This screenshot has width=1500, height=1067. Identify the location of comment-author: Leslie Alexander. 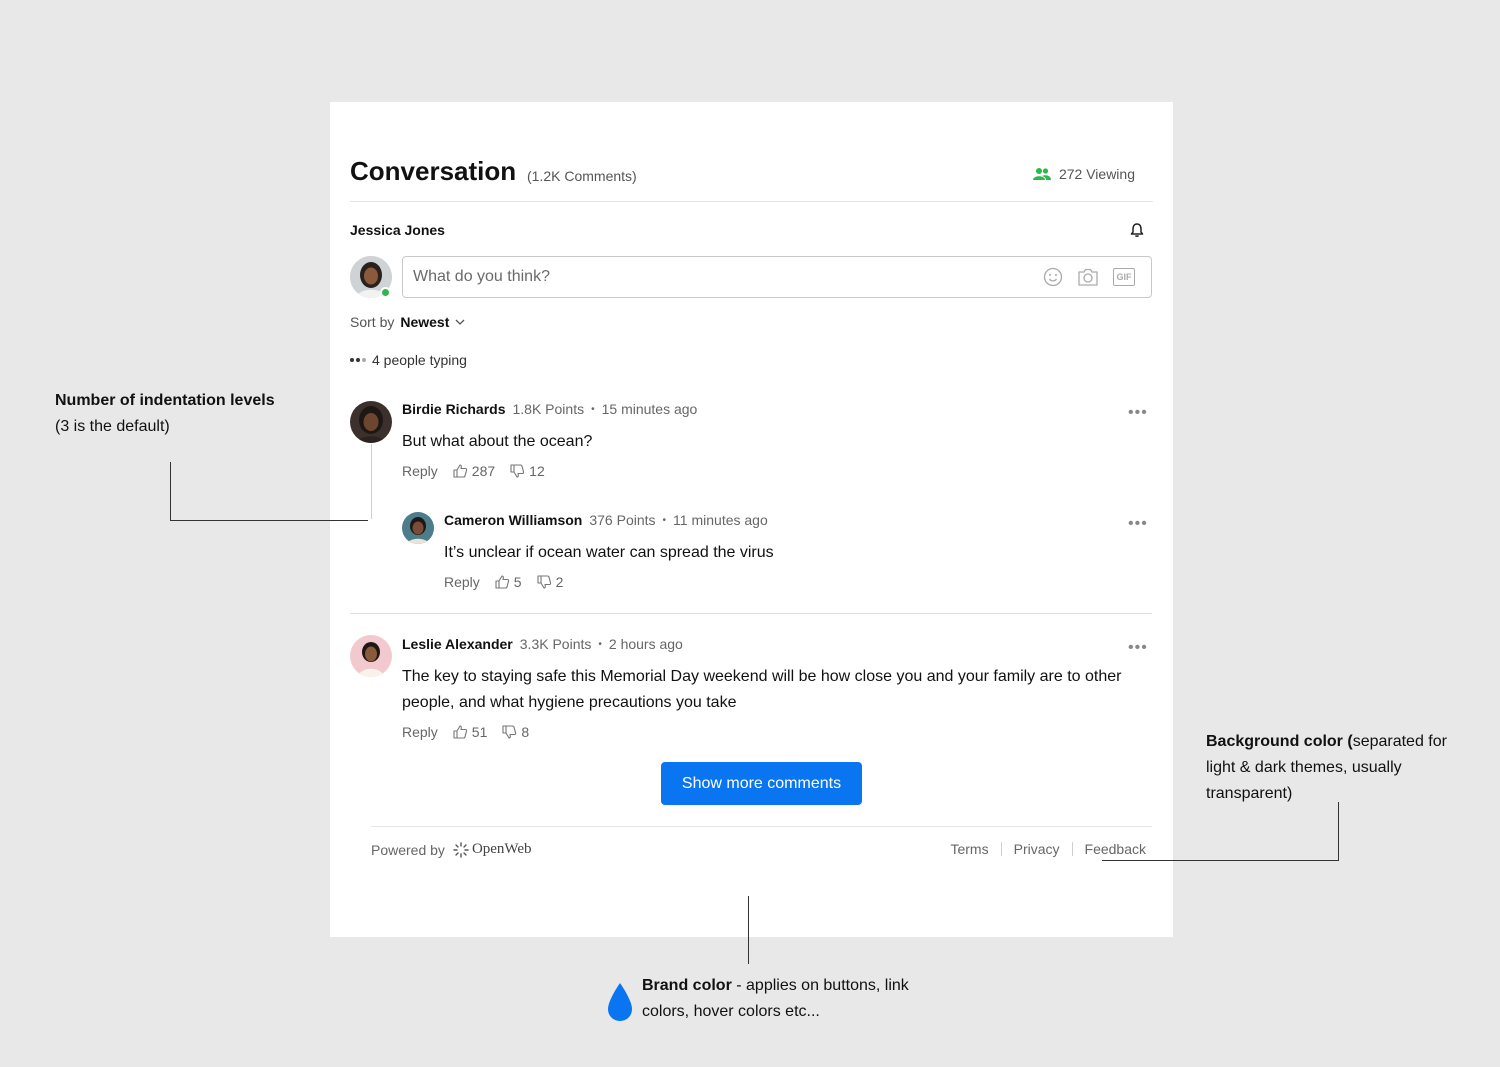
(457, 644).